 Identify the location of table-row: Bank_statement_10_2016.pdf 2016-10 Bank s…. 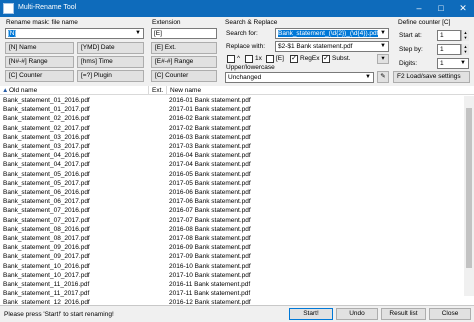
(237, 266).